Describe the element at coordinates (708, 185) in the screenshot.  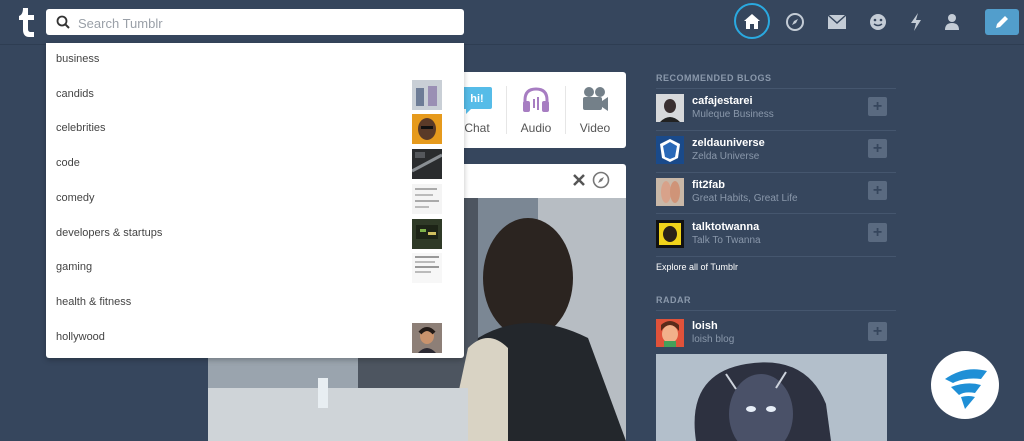
I see `blog-name: fit2fab` at that location.